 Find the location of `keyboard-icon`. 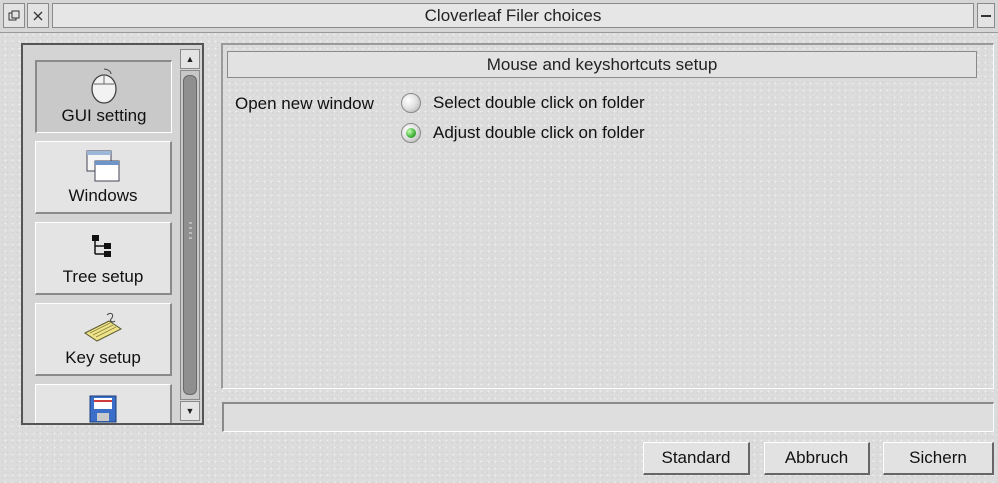

keyboard-icon is located at coordinates (103, 328).